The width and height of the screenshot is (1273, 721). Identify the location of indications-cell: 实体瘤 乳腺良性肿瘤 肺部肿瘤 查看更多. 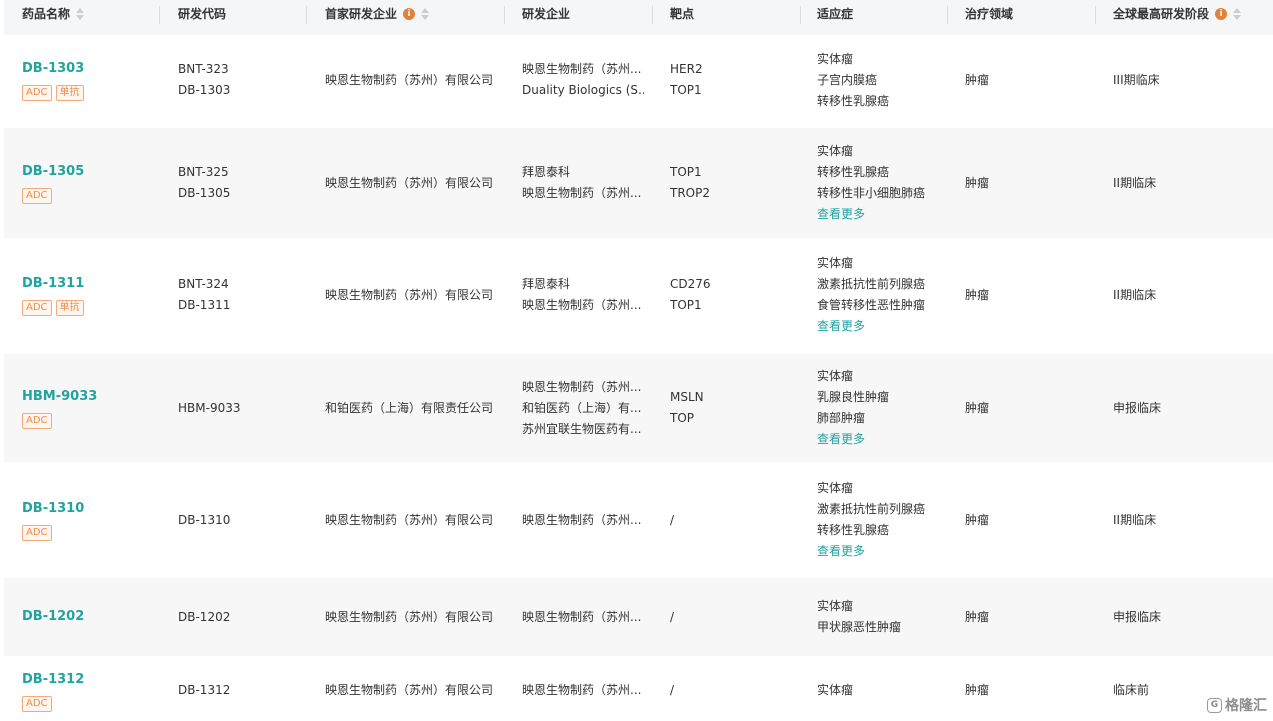
(882, 408).